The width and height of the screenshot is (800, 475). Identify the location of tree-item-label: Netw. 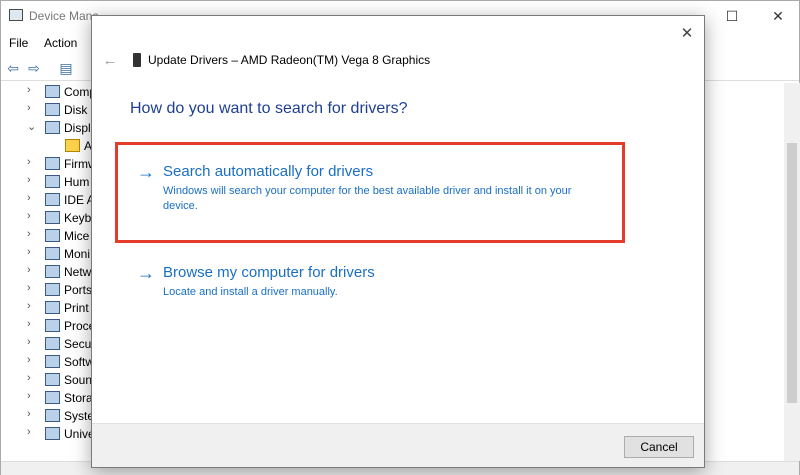
(78, 272).